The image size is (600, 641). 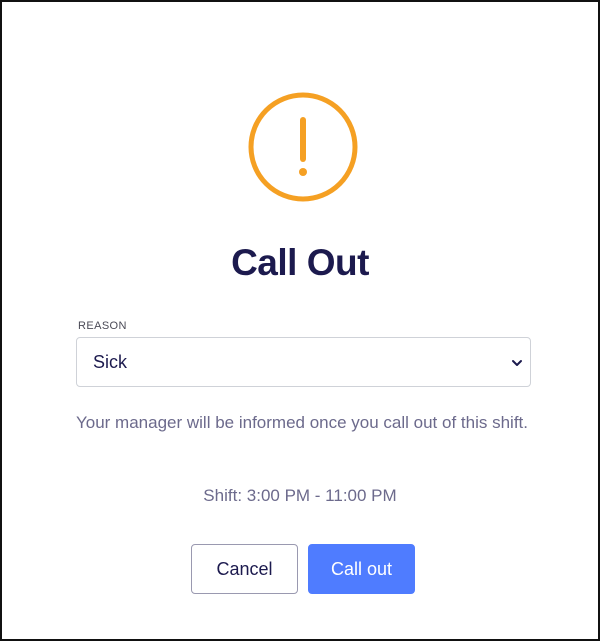 What do you see at coordinates (361, 569) in the screenshot?
I see `call-out-button: Call out` at bounding box center [361, 569].